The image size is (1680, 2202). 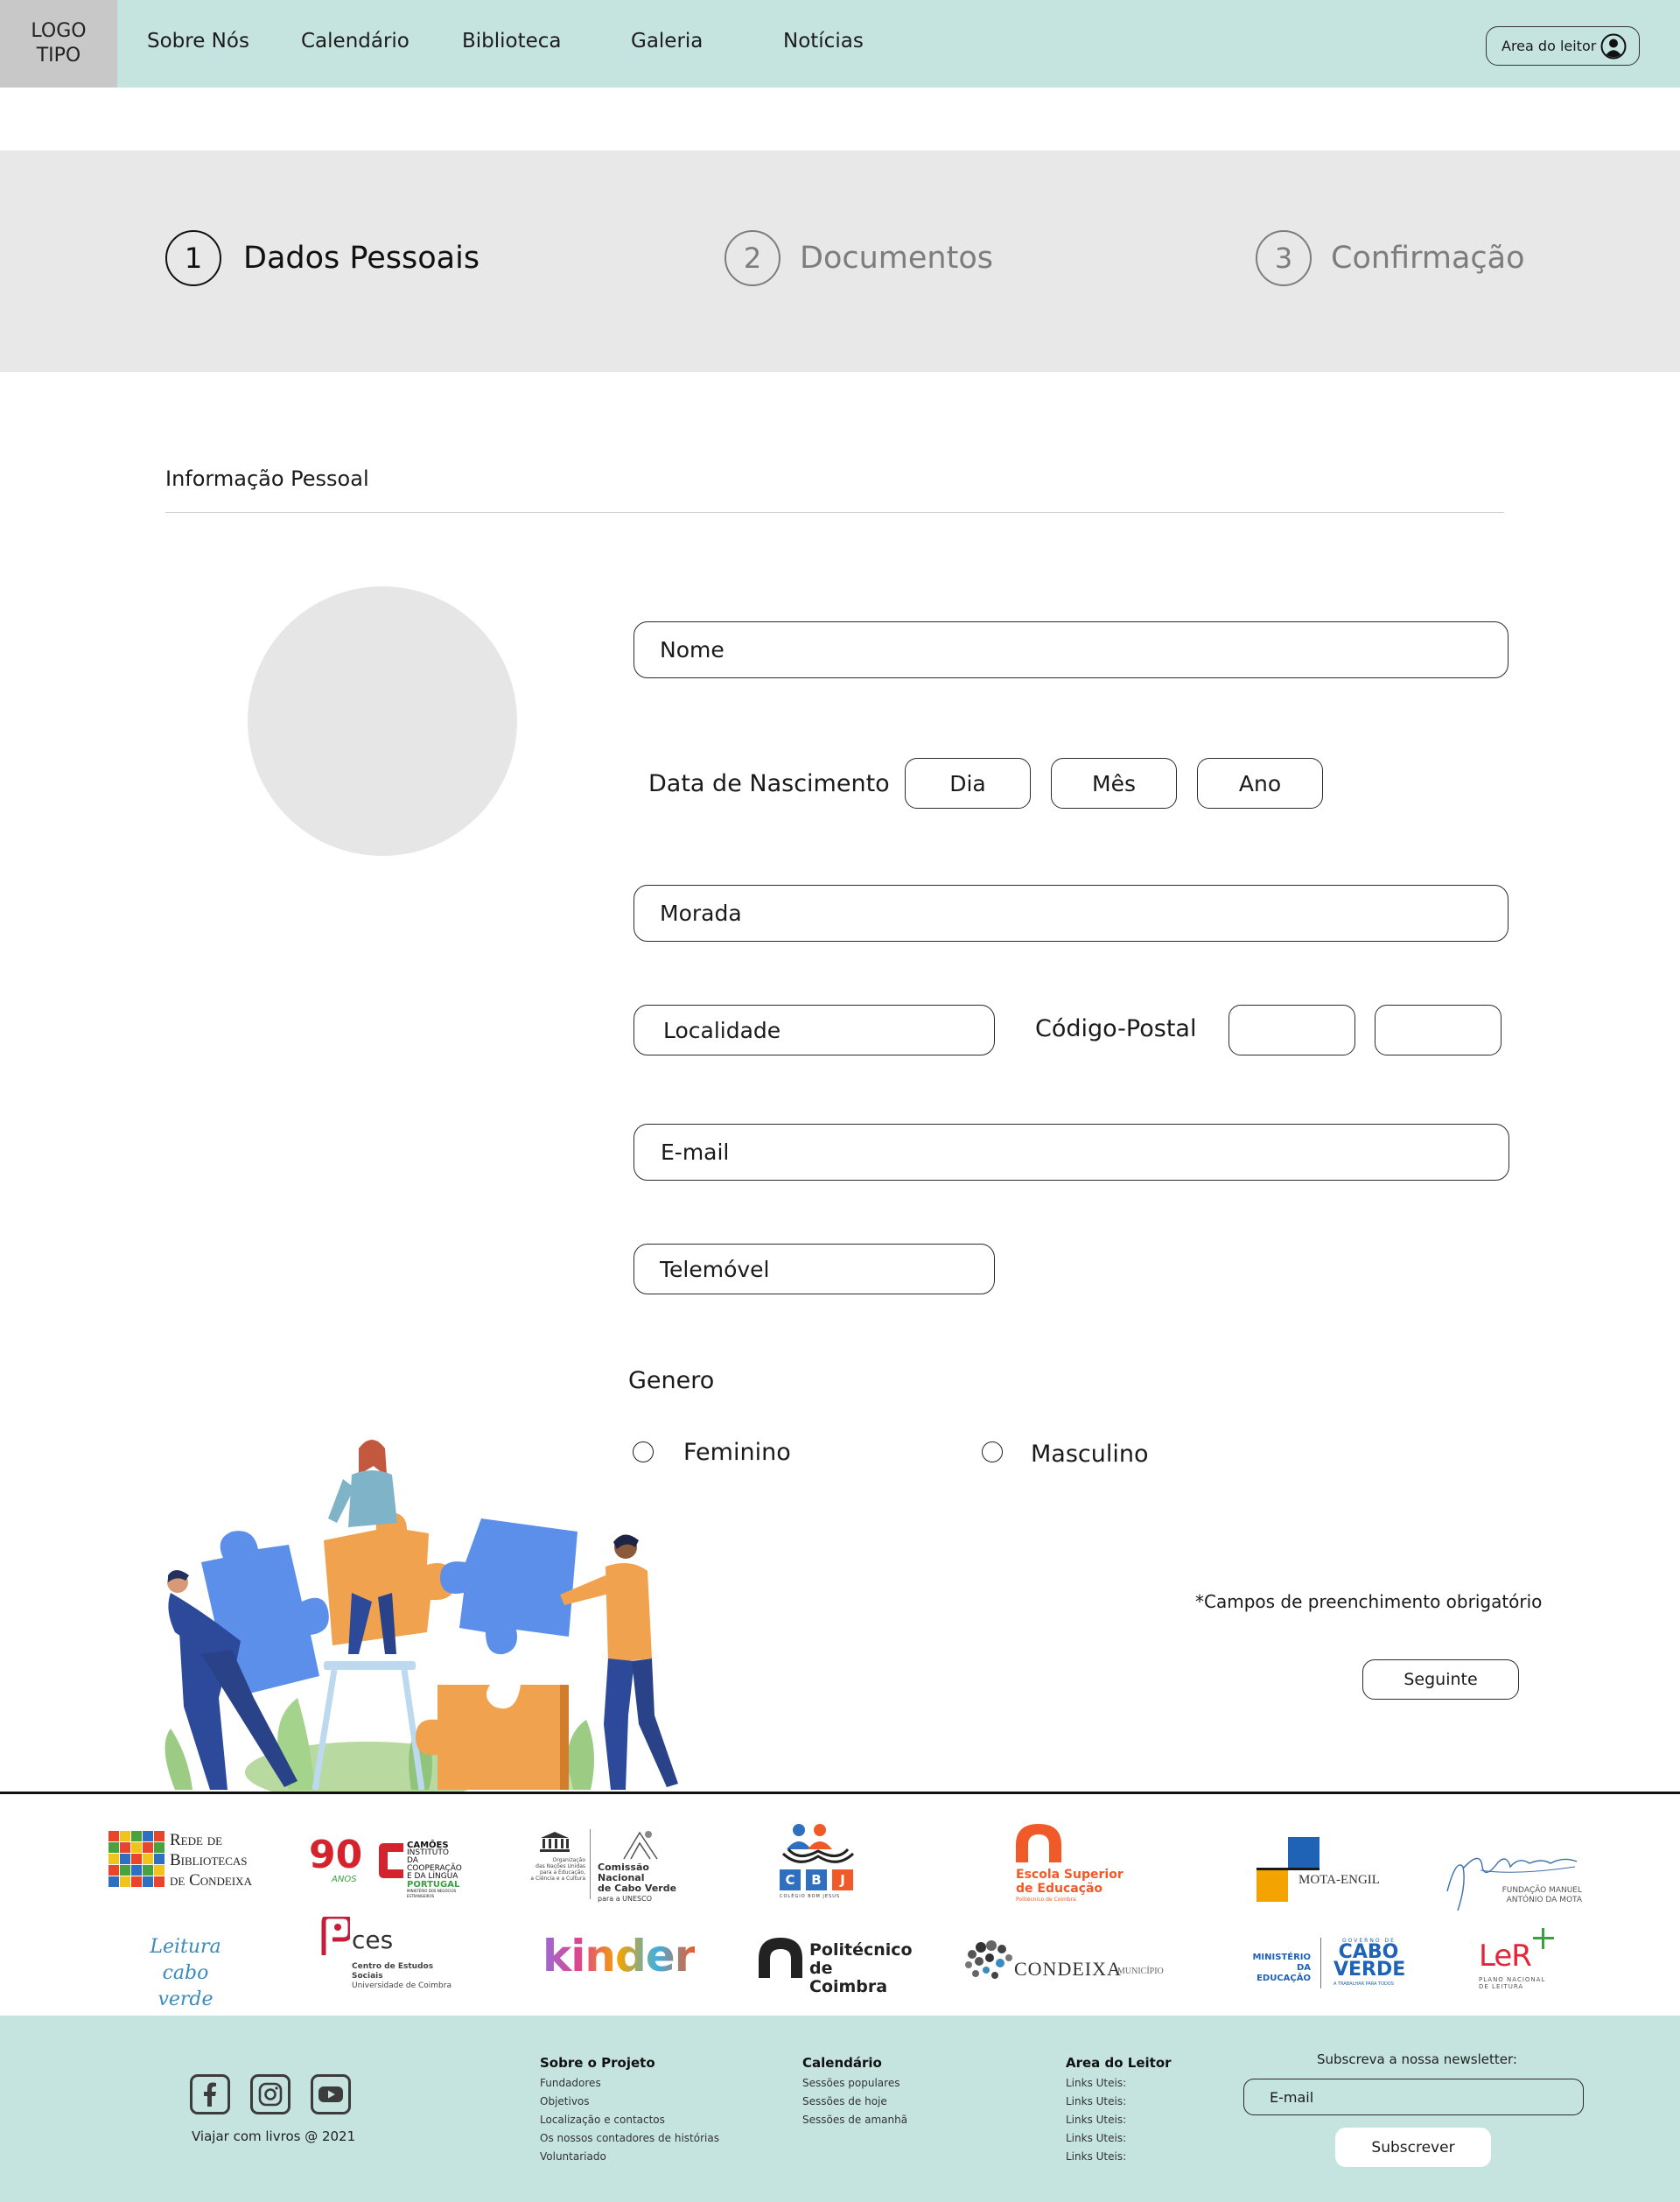 I want to click on step-confirmation: 3 Confirmação, so click(x=1390, y=258).